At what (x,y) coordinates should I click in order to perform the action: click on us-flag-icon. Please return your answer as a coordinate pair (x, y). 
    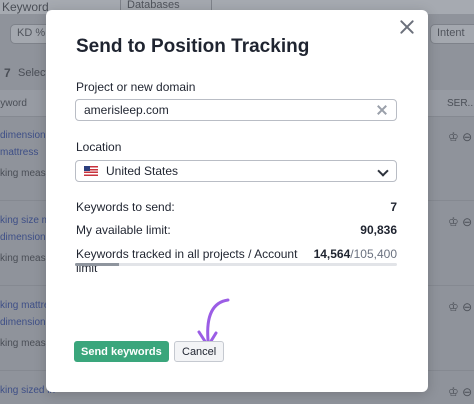
    Looking at the image, I should click on (91, 171).